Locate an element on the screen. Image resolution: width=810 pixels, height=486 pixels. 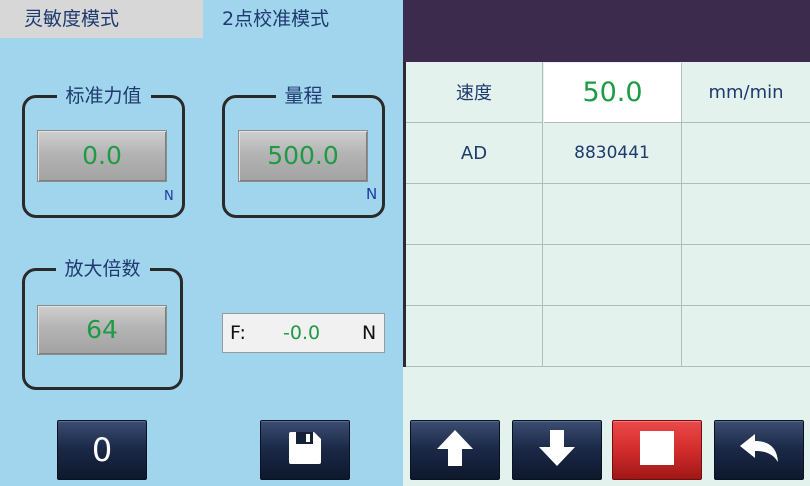
range-unit: N is located at coordinates (372, 194).